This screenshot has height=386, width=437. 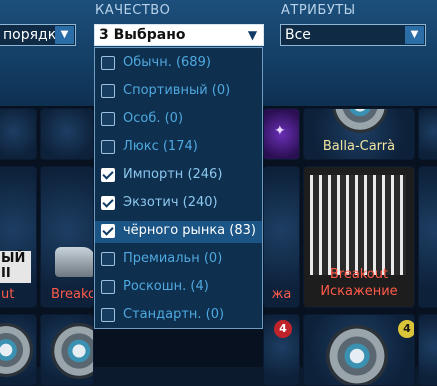 I want to click on sparkle-icon: ✦, so click(x=280, y=131).